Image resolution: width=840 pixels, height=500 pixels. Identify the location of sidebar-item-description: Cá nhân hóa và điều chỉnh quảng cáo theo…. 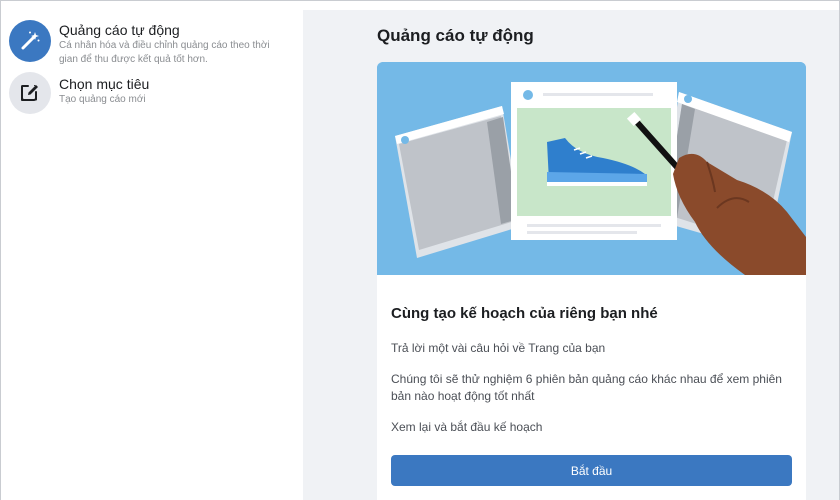
(164, 52).